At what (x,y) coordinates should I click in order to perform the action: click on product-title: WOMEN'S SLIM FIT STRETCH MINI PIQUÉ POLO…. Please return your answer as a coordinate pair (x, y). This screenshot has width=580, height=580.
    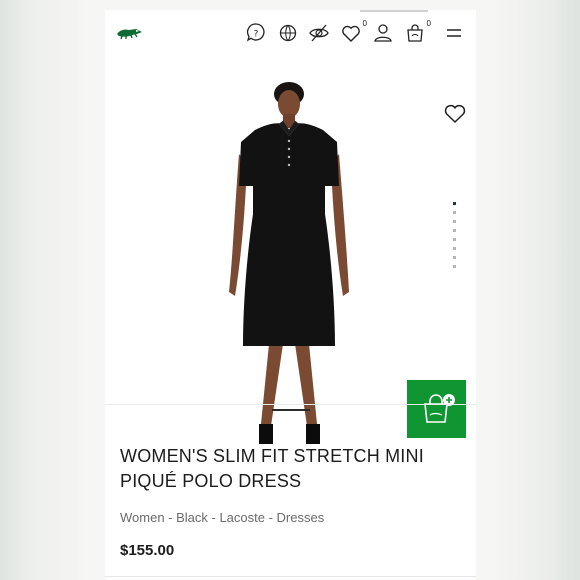
    Looking at the image, I should click on (280, 469).